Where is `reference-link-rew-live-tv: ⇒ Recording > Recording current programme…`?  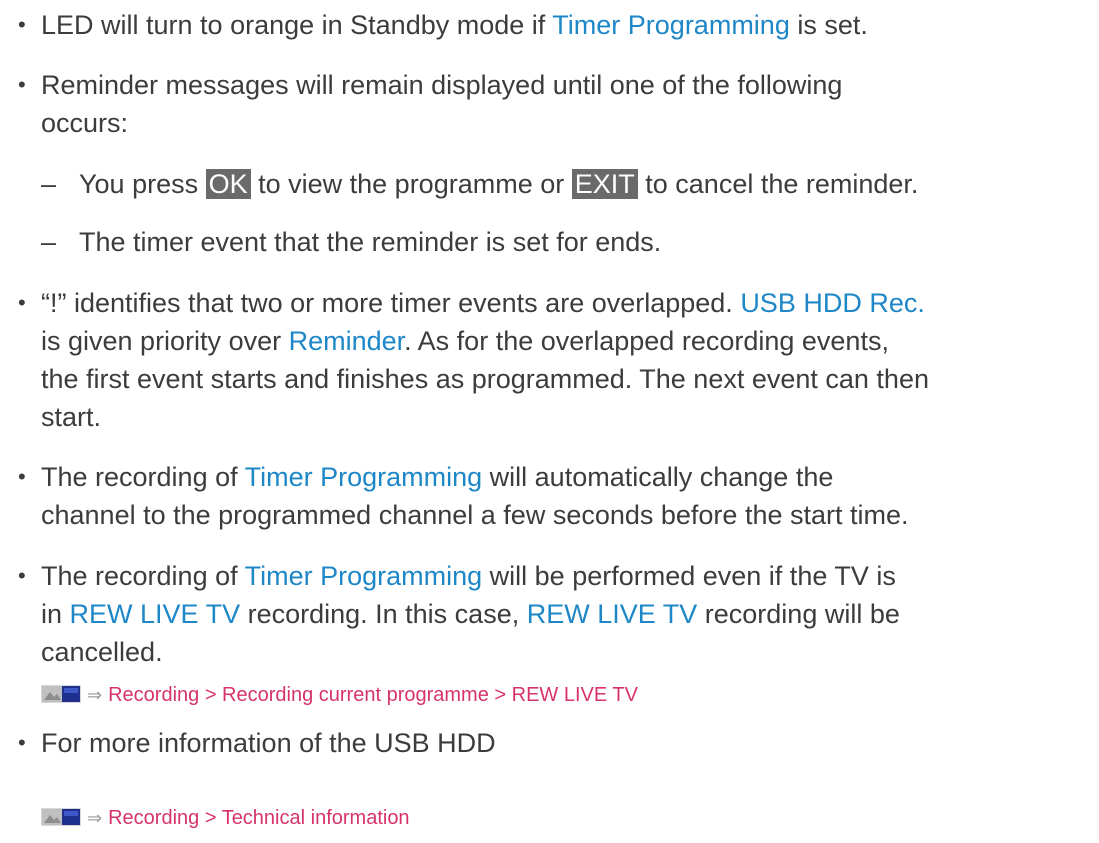 reference-link-rew-live-tv: ⇒ Recording > Recording current programme… is located at coordinates (339, 695).